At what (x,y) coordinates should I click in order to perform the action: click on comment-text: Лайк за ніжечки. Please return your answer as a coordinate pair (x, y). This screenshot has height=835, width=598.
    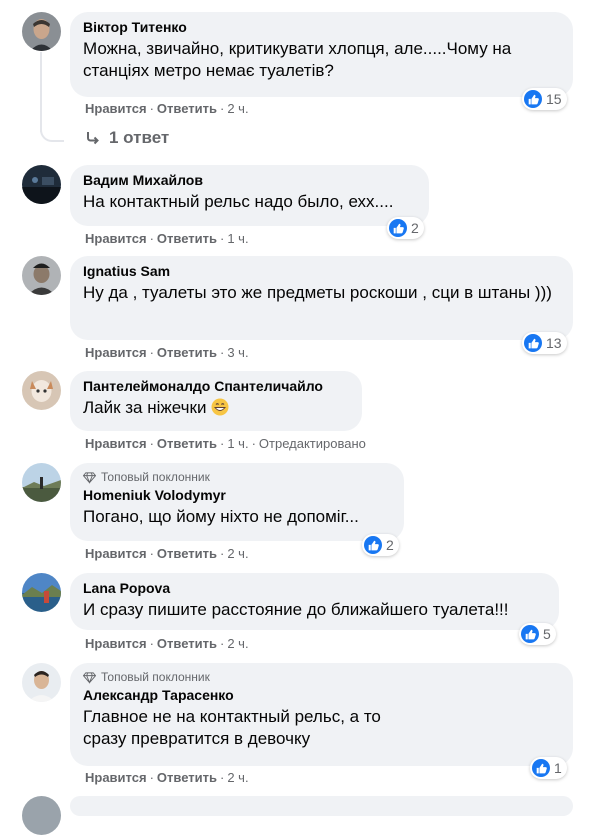
    Looking at the image, I should click on (216, 408).